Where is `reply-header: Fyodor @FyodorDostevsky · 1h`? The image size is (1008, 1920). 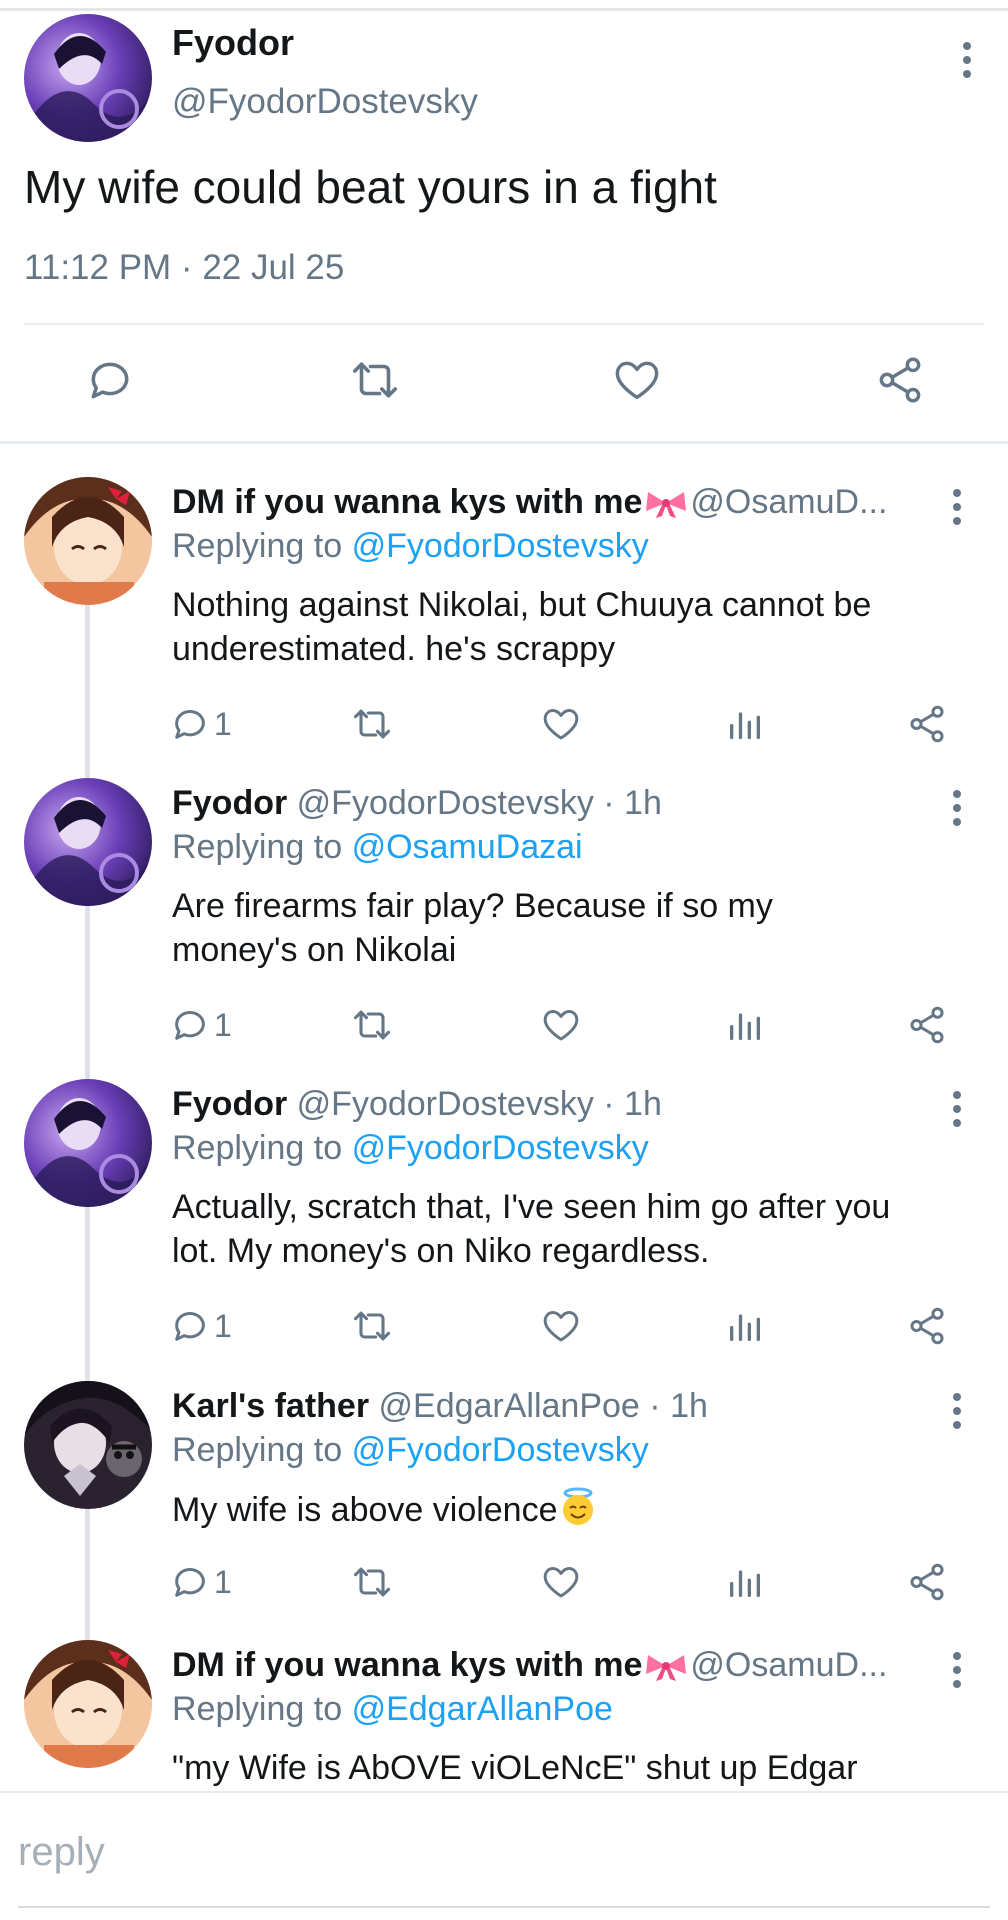 reply-header: Fyodor @FyodorDostevsky · 1h is located at coordinates (417, 803).